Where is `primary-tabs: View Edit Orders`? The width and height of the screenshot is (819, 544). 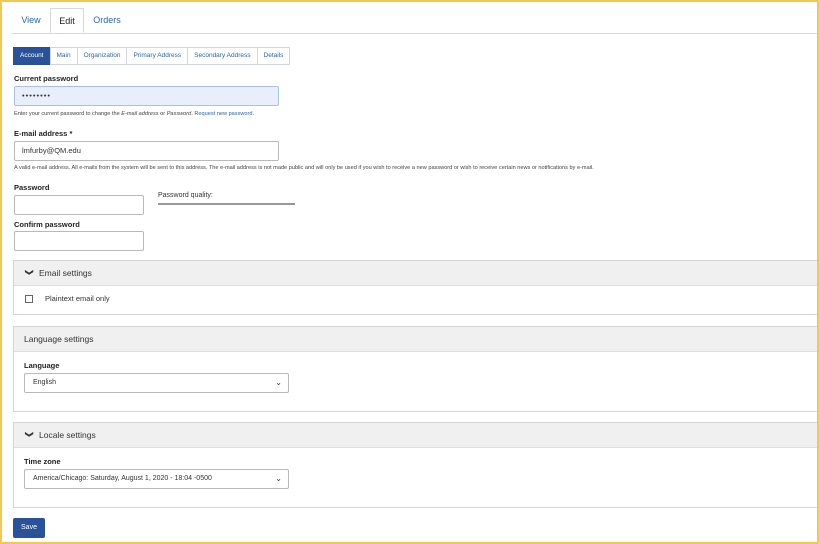 primary-tabs: View Edit Orders is located at coordinates (414, 21).